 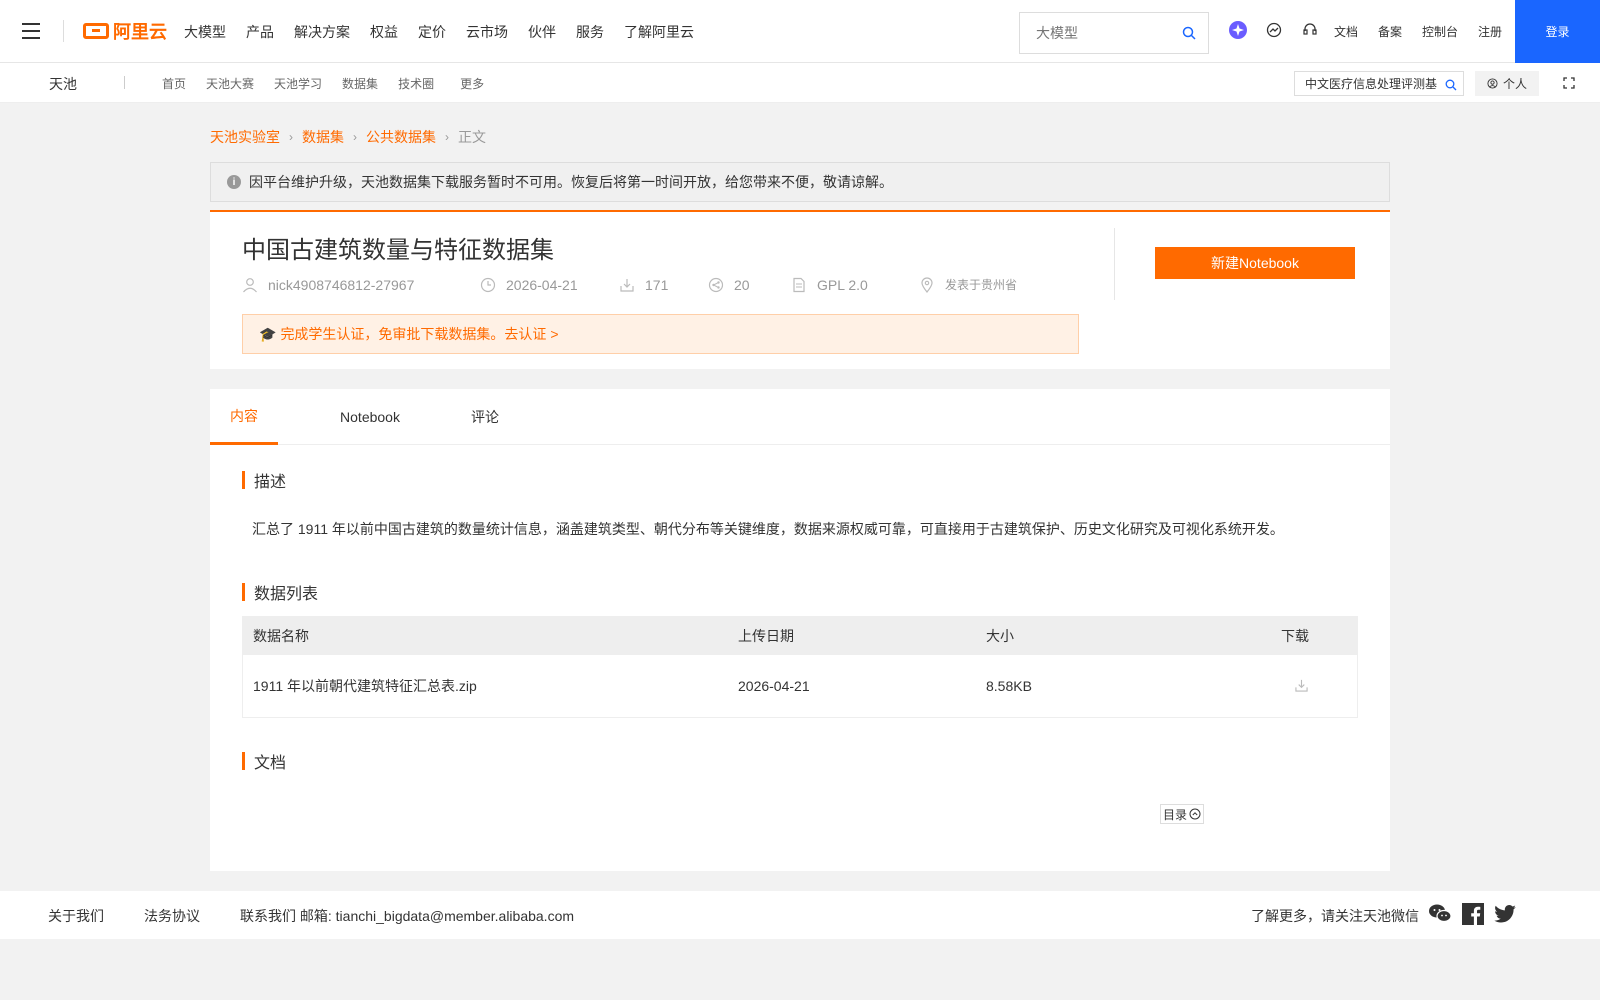 I want to click on tongyi-icon, so click(x=1238, y=30).